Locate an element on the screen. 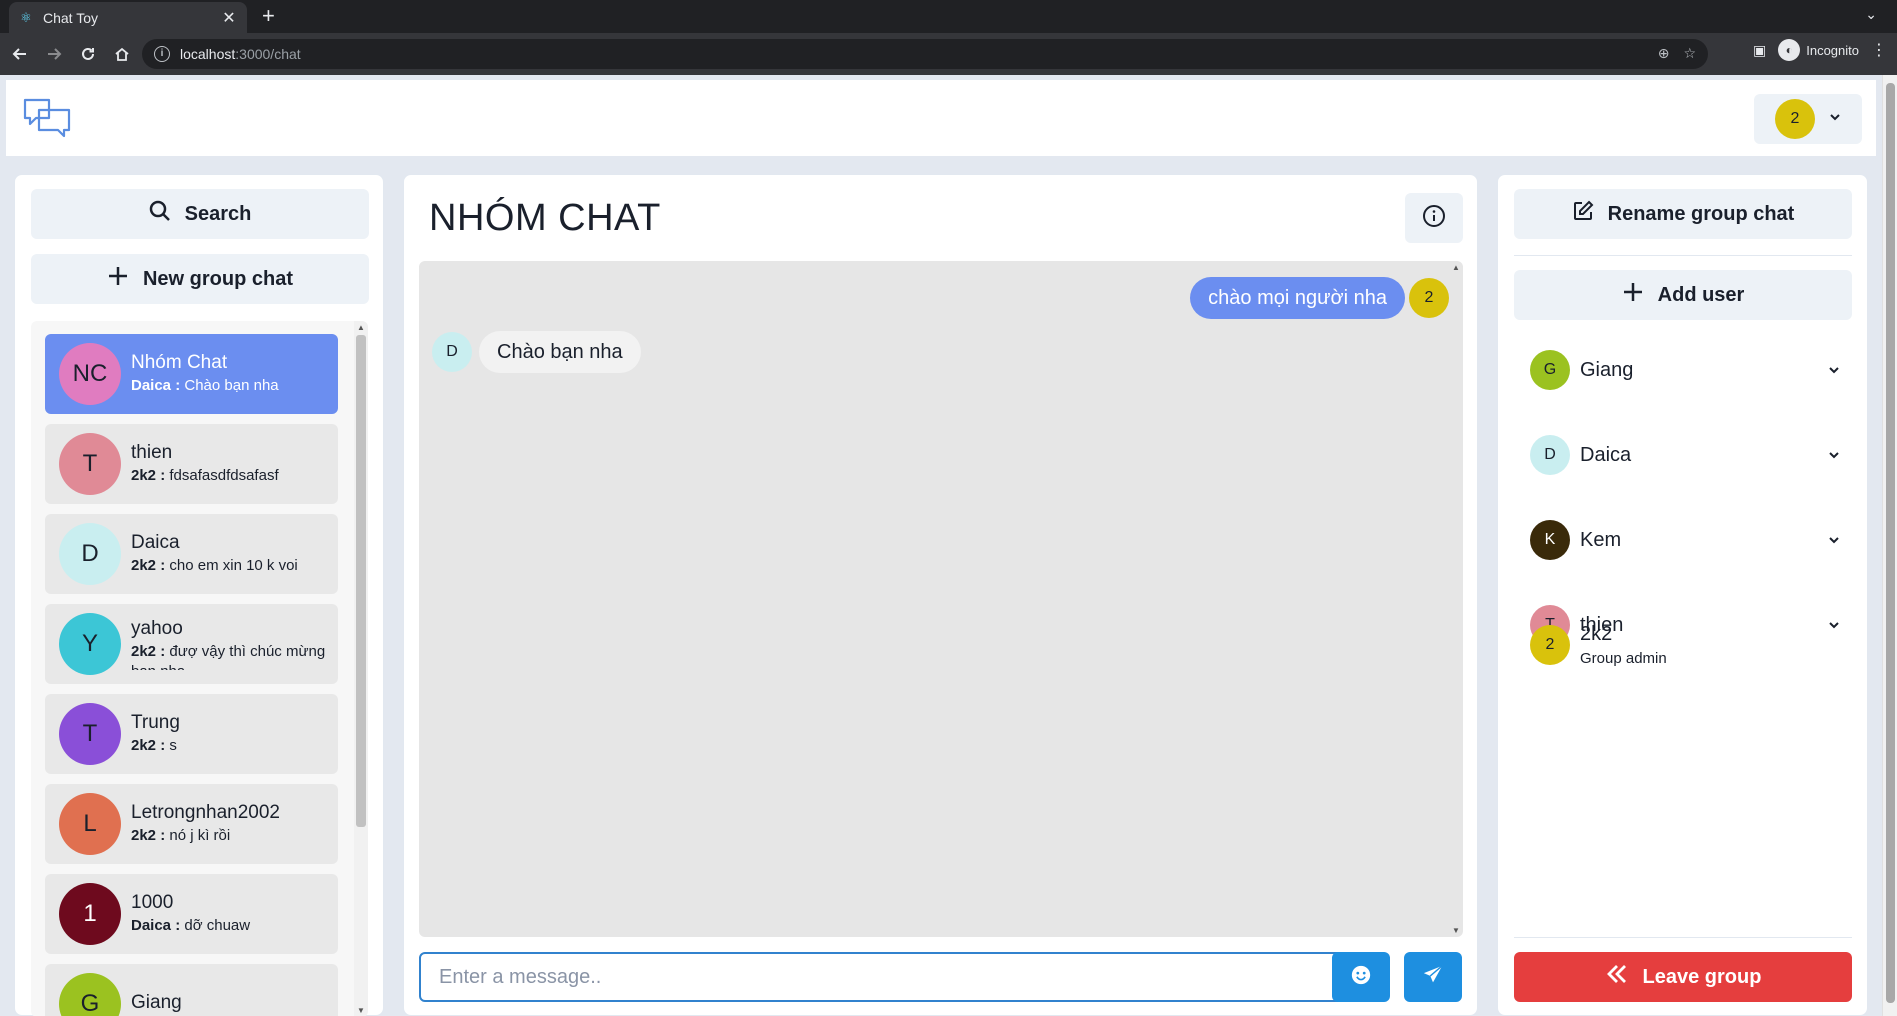 The width and height of the screenshot is (1897, 1016). page-scrollbar is located at coordinates (1889, 545).